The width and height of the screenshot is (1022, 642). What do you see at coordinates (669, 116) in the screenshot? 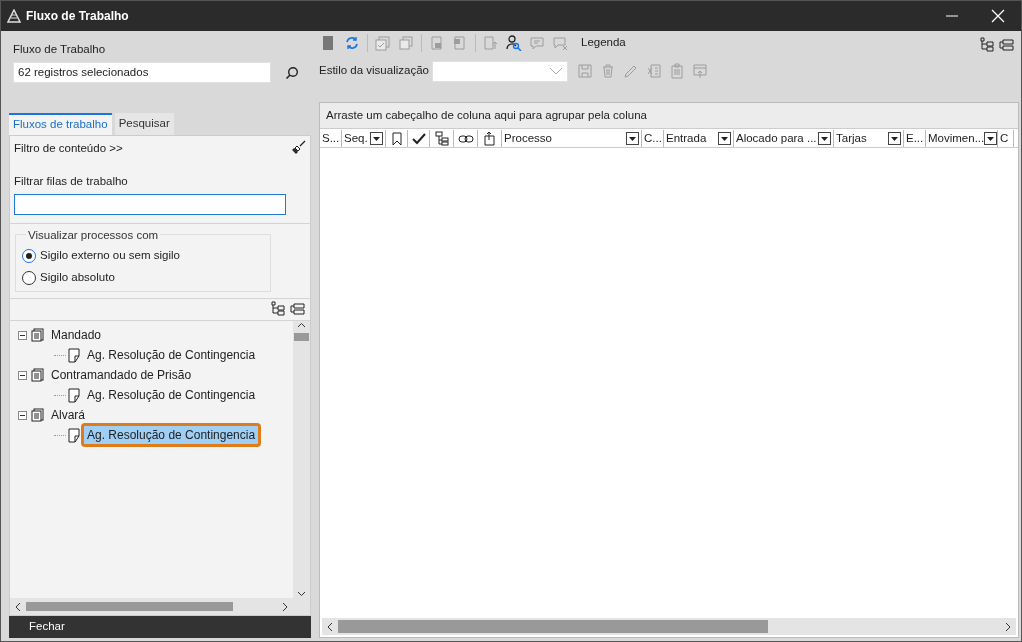
I see `group-by-hint: Arraste um cabeçalho de coluna aqui para agrupar pela coluna` at bounding box center [669, 116].